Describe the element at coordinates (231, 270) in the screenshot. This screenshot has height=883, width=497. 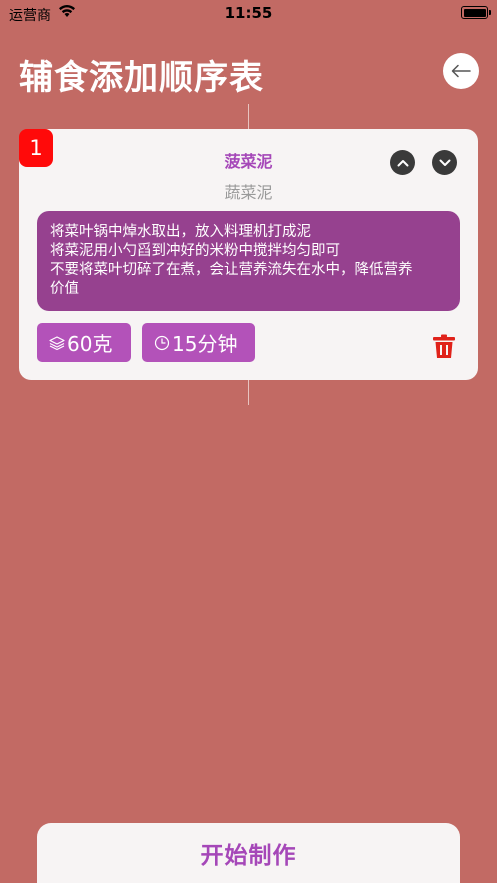
I see `step-line: 不要将菜叶切碎了在煮，会让营养流失在水中，降低营养` at that location.